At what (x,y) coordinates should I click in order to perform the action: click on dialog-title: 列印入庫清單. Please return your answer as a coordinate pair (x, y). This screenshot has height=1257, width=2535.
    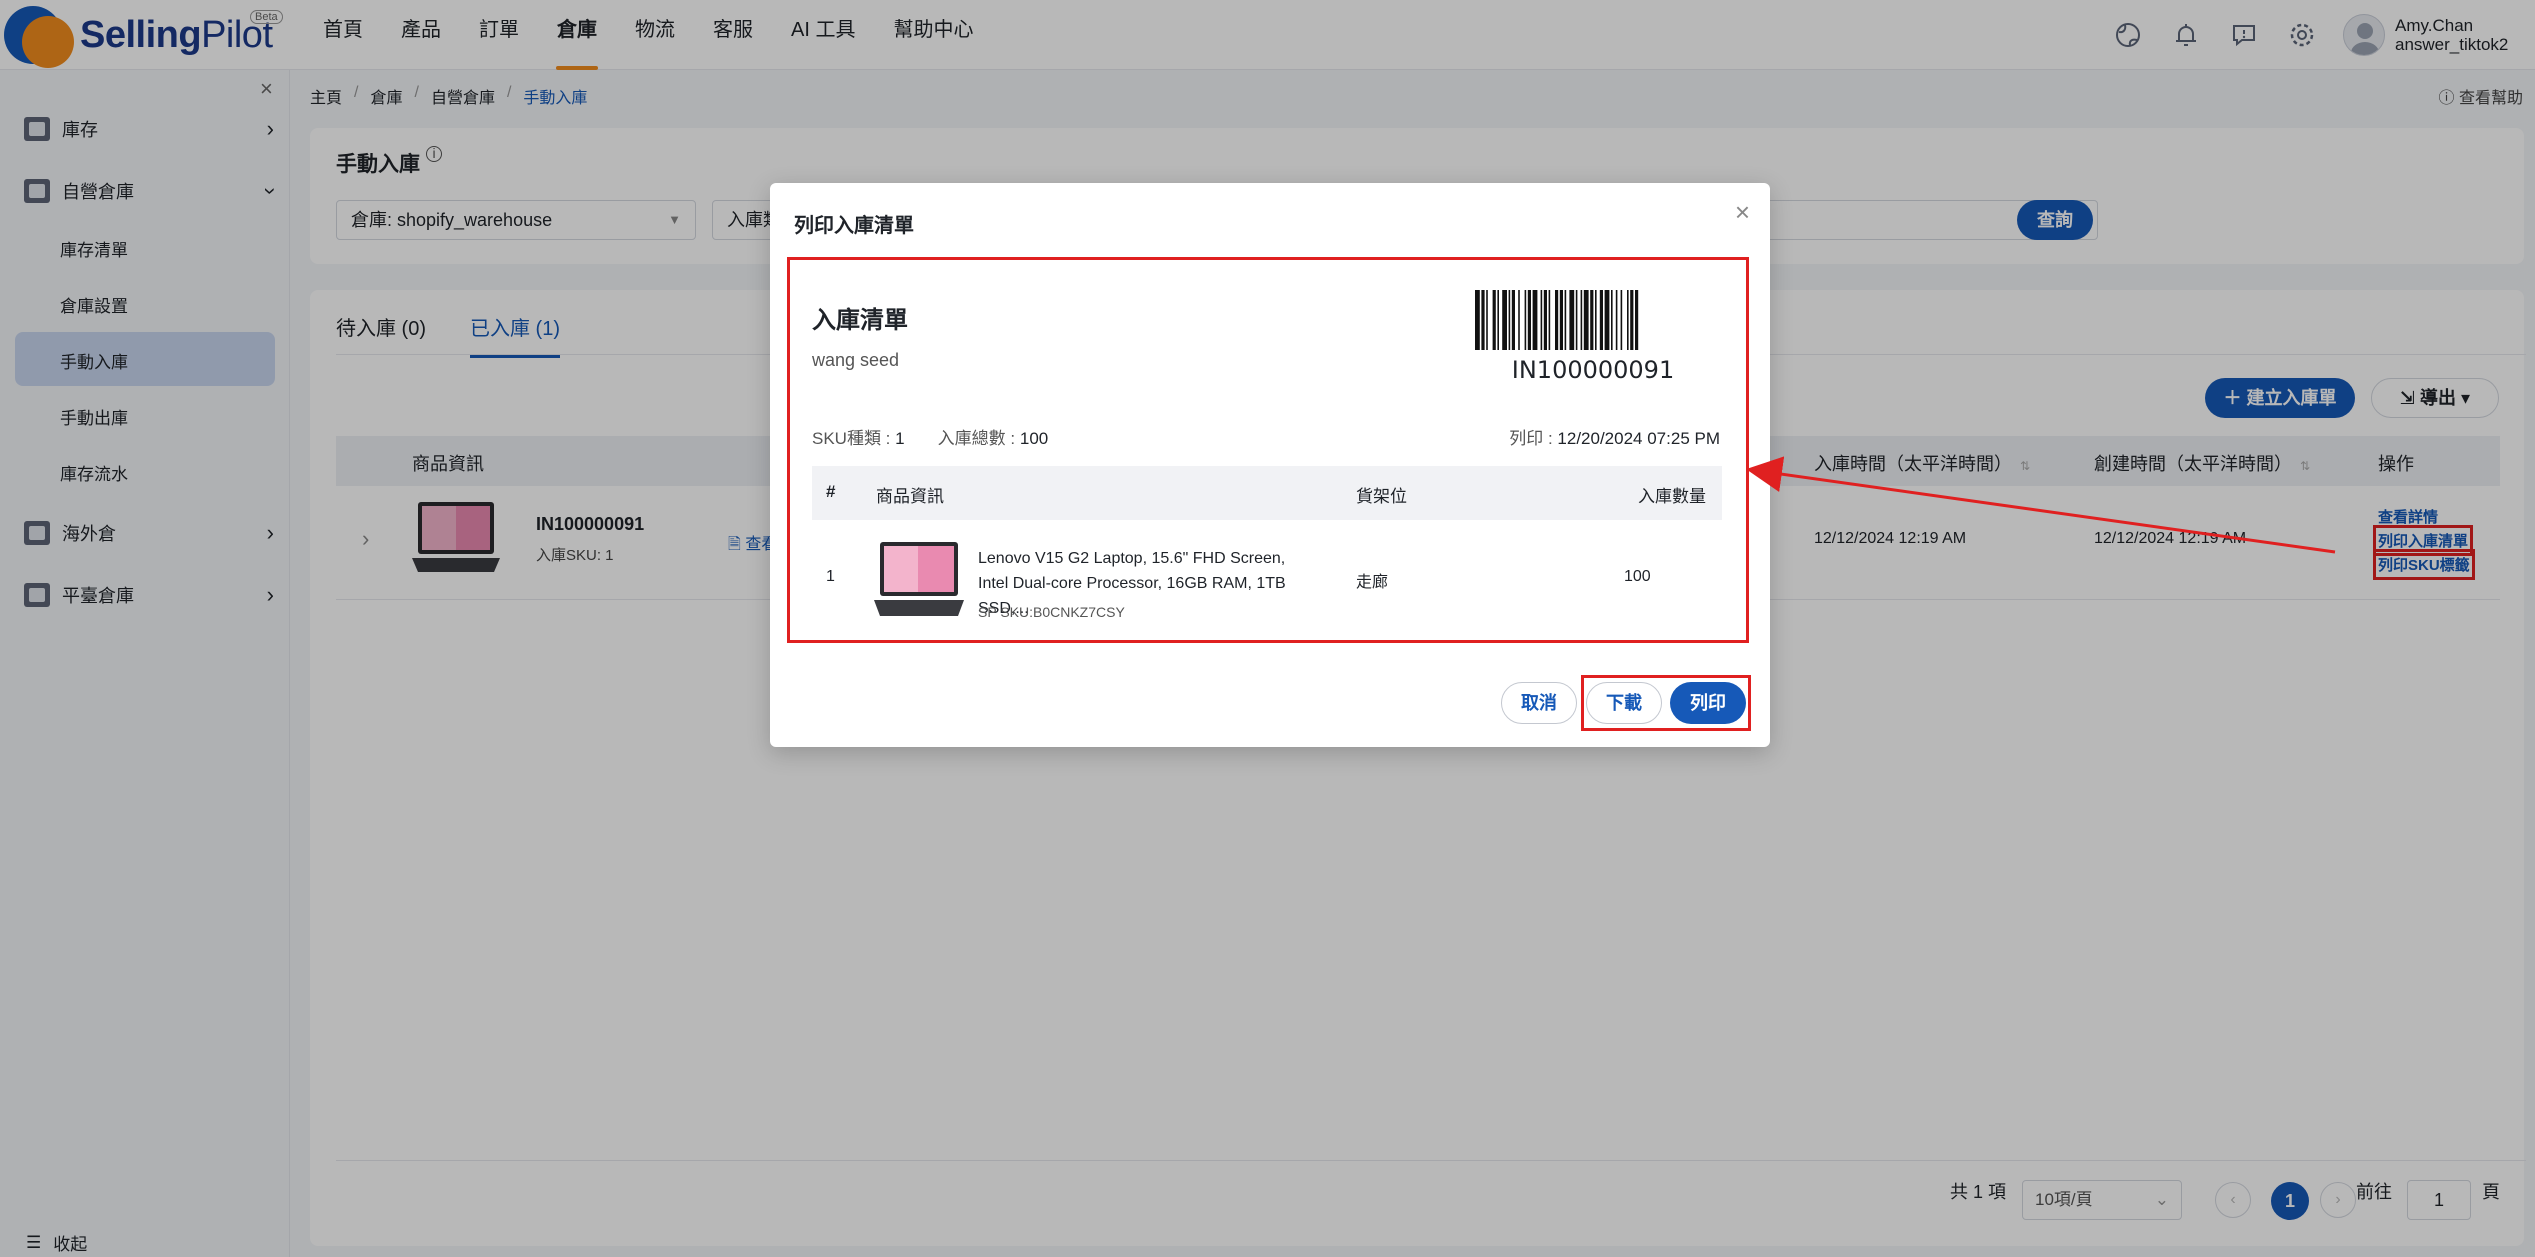
    Looking at the image, I should click on (854, 226).